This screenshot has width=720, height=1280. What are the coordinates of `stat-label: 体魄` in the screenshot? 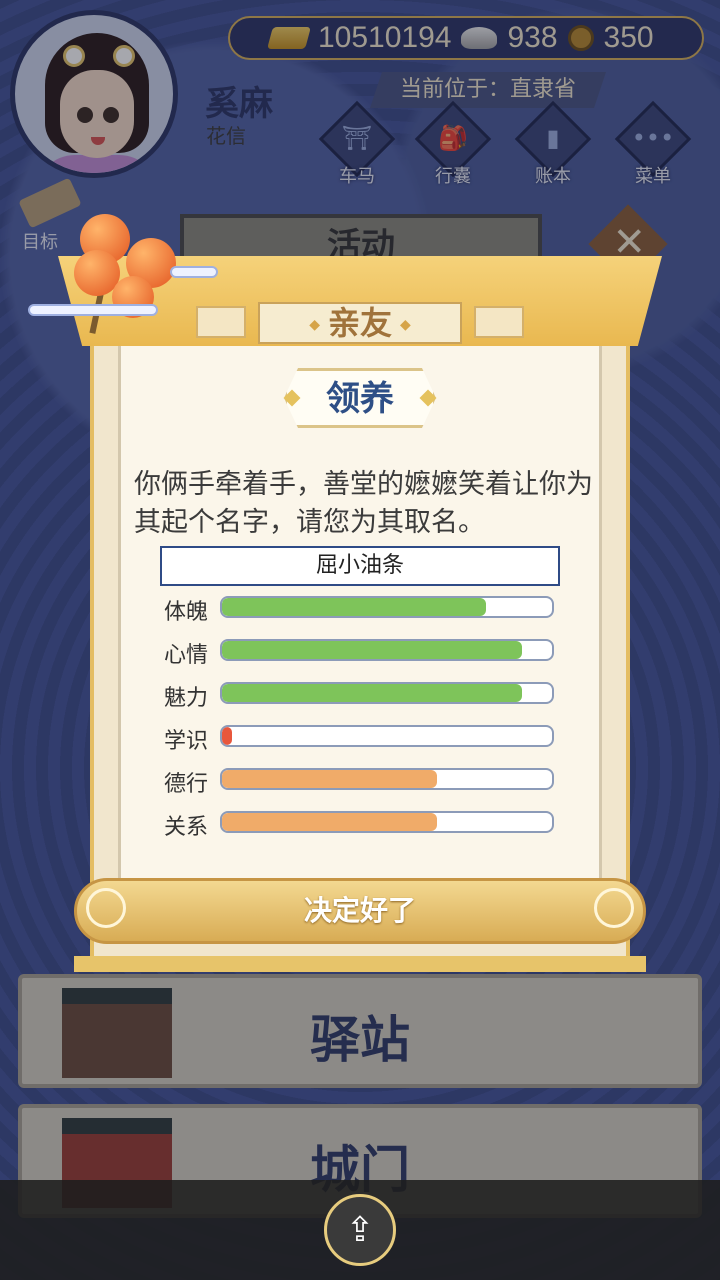 It's located at (186, 612).